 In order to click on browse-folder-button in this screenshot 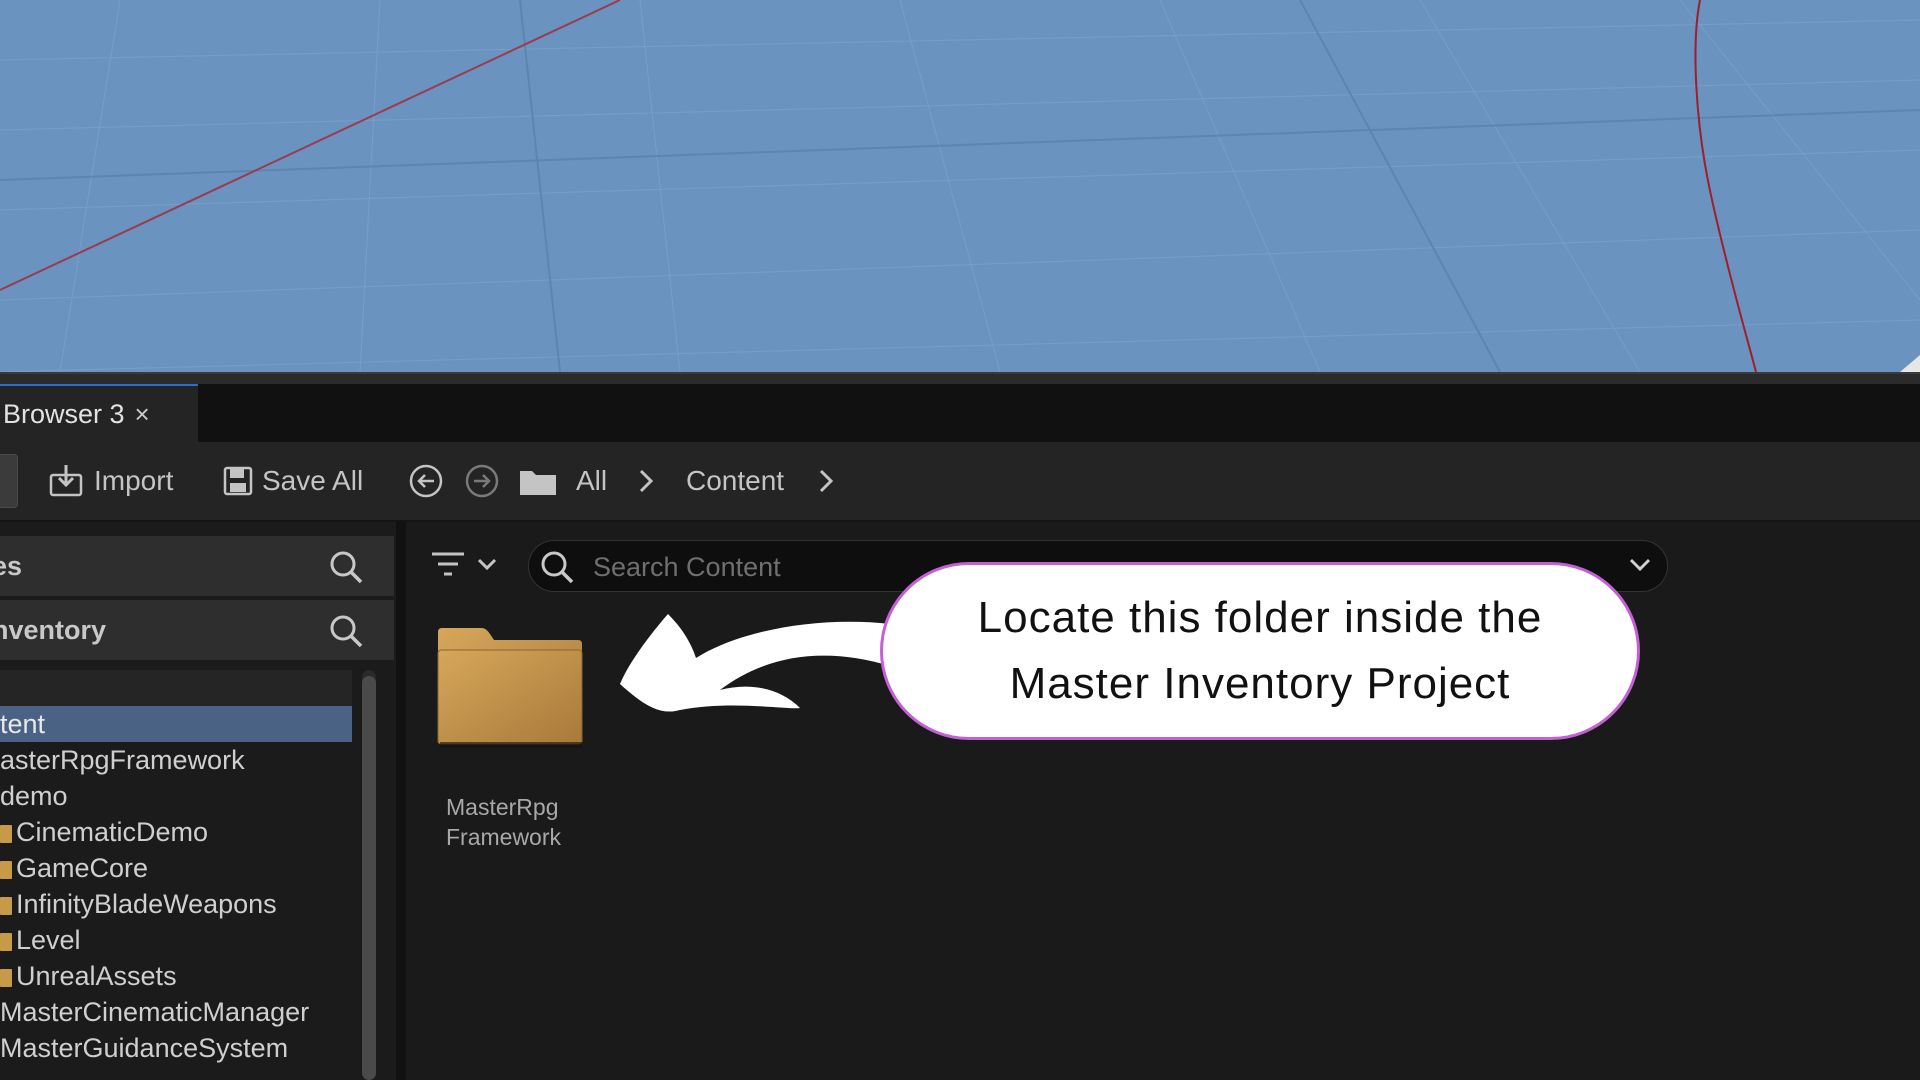, I will do `click(538, 481)`.